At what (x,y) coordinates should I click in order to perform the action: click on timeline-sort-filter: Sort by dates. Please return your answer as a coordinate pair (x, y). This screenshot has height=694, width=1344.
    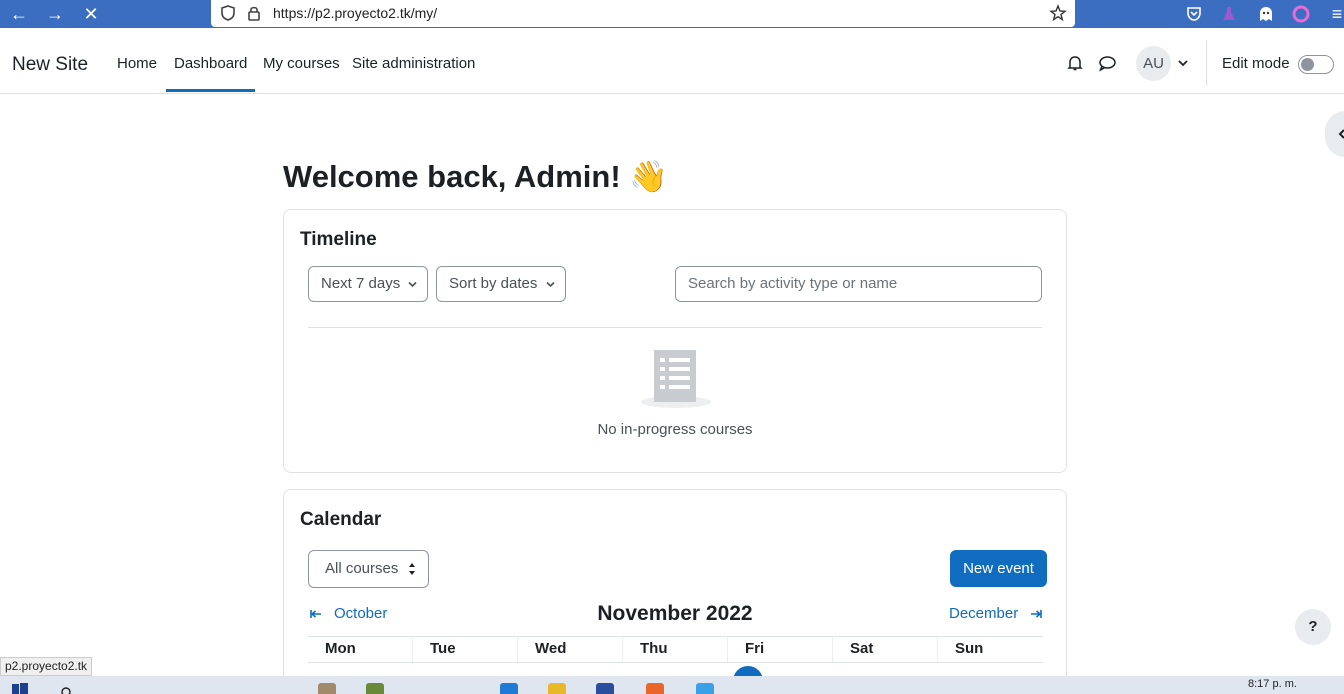
    Looking at the image, I should click on (501, 284).